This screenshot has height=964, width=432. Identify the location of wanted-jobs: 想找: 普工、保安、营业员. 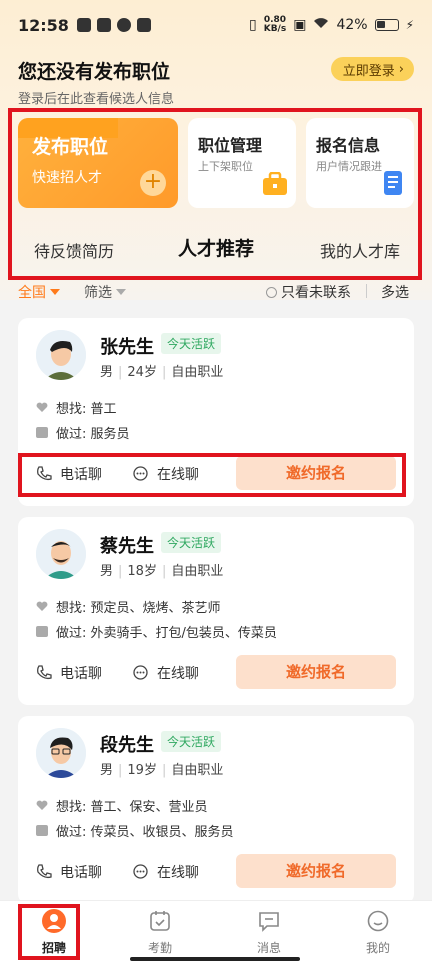
(122, 805).